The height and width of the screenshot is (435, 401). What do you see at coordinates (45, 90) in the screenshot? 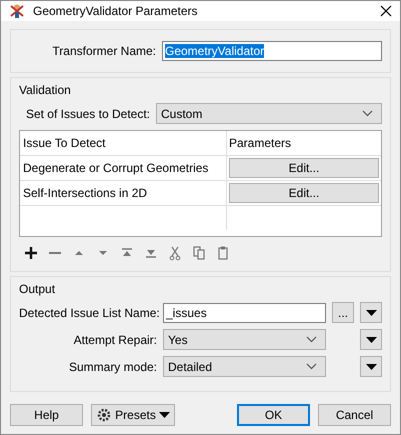
I see `group-title: Validation` at bounding box center [45, 90].